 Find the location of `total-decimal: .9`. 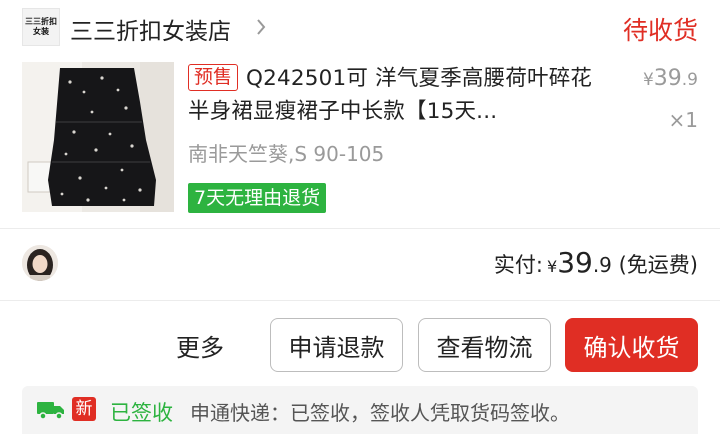

total-decimal: .9 is located at coordinates (602, 265).